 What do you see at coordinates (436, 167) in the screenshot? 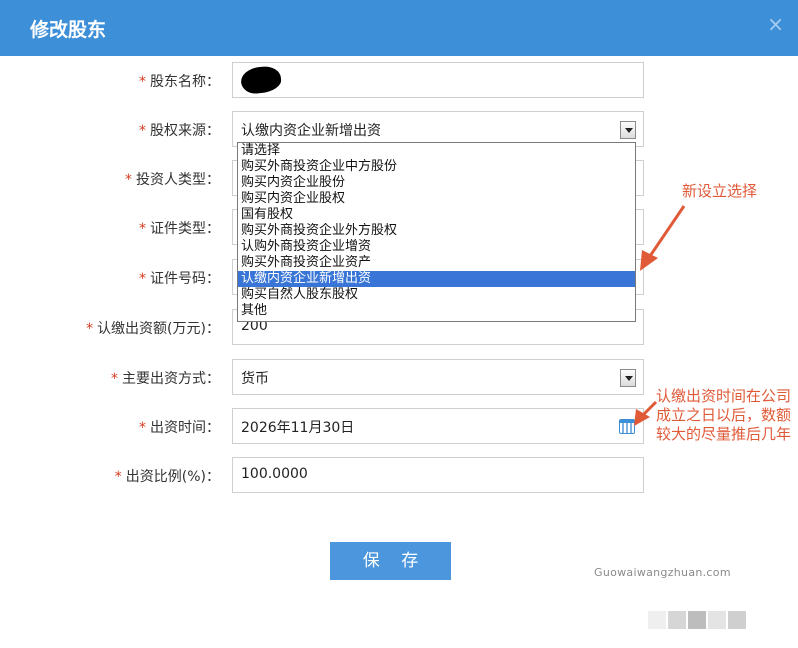
I see `dropdown-option: 购买外商投资企业中方股份` at bounding box center [436, 167].